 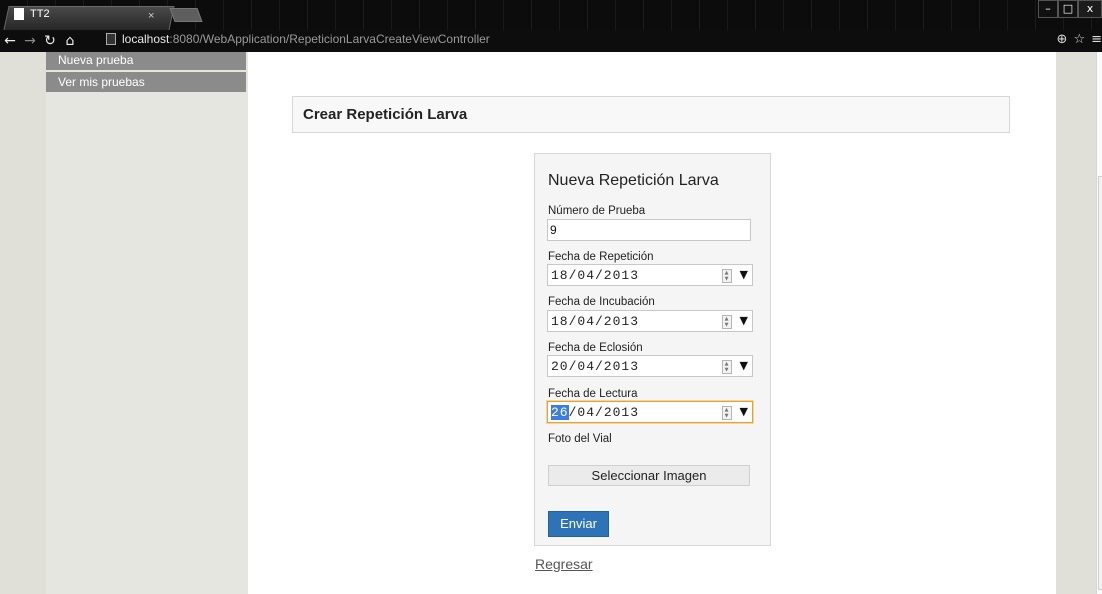 What do you see at coordinates (580, 439) in the screenshot?
I see `foto-vial-label: Foto del Vial` at bounding box center [580, 439].